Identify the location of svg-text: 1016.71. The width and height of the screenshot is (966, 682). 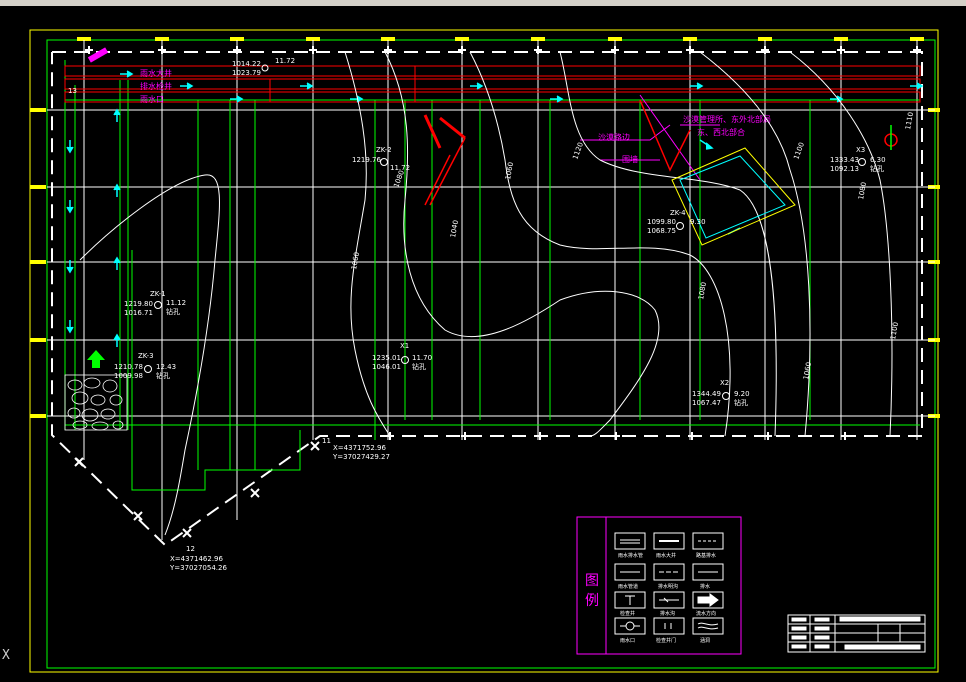
(138, 313).